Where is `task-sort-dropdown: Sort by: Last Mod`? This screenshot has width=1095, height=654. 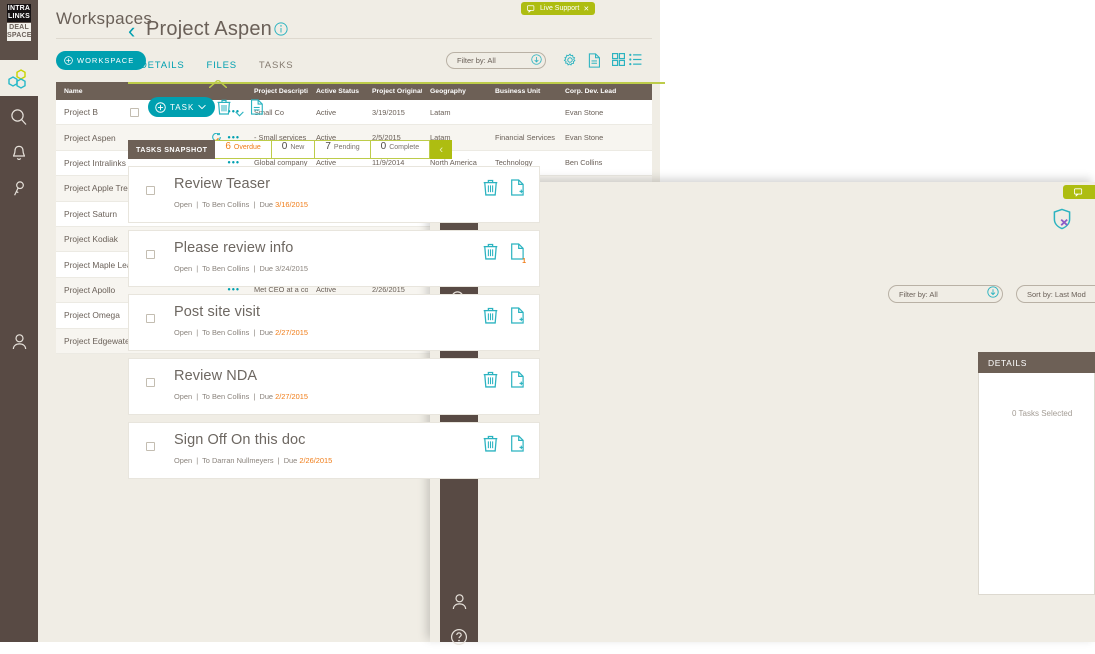 task-sort-dropdown: Sort by: Last Mod is located at coordinates (1055, 294).